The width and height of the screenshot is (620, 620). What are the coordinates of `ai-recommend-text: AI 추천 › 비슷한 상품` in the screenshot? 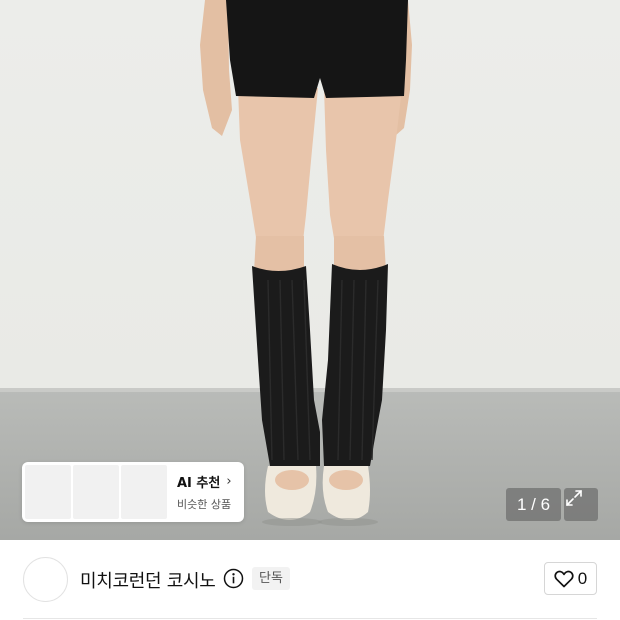 It's located at (204, 492).